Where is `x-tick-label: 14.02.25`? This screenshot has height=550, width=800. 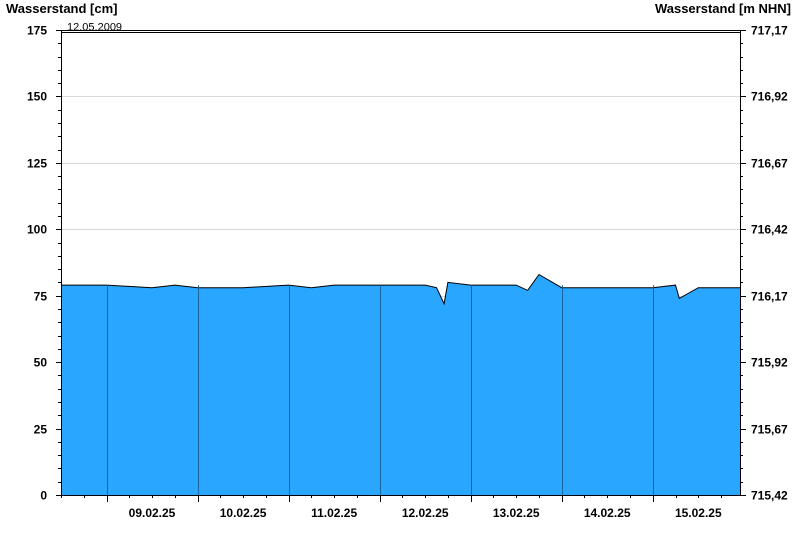
x-tick-label: 14.02.25 is located at coordinates (607, 513).